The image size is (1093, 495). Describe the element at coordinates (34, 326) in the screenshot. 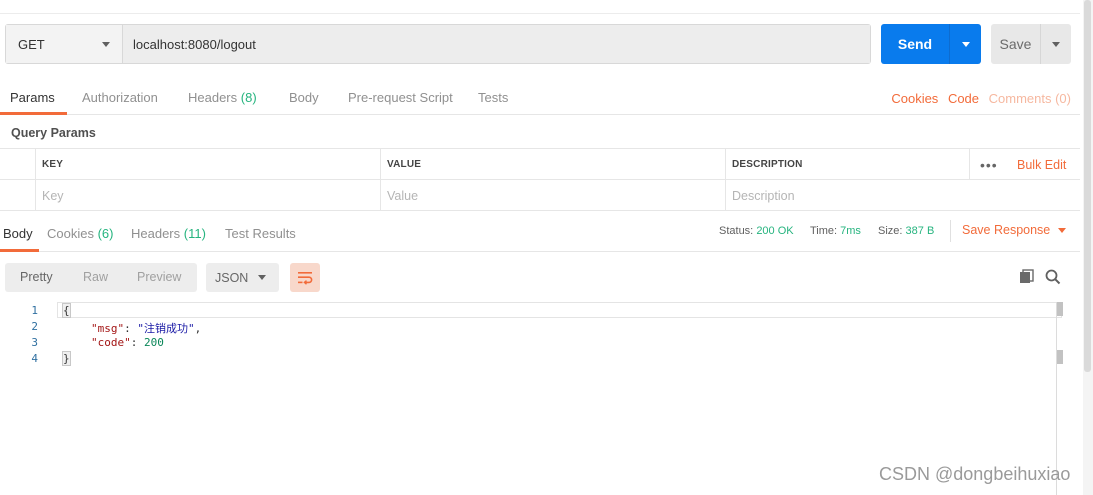

I see `line-number: 2` at that location.